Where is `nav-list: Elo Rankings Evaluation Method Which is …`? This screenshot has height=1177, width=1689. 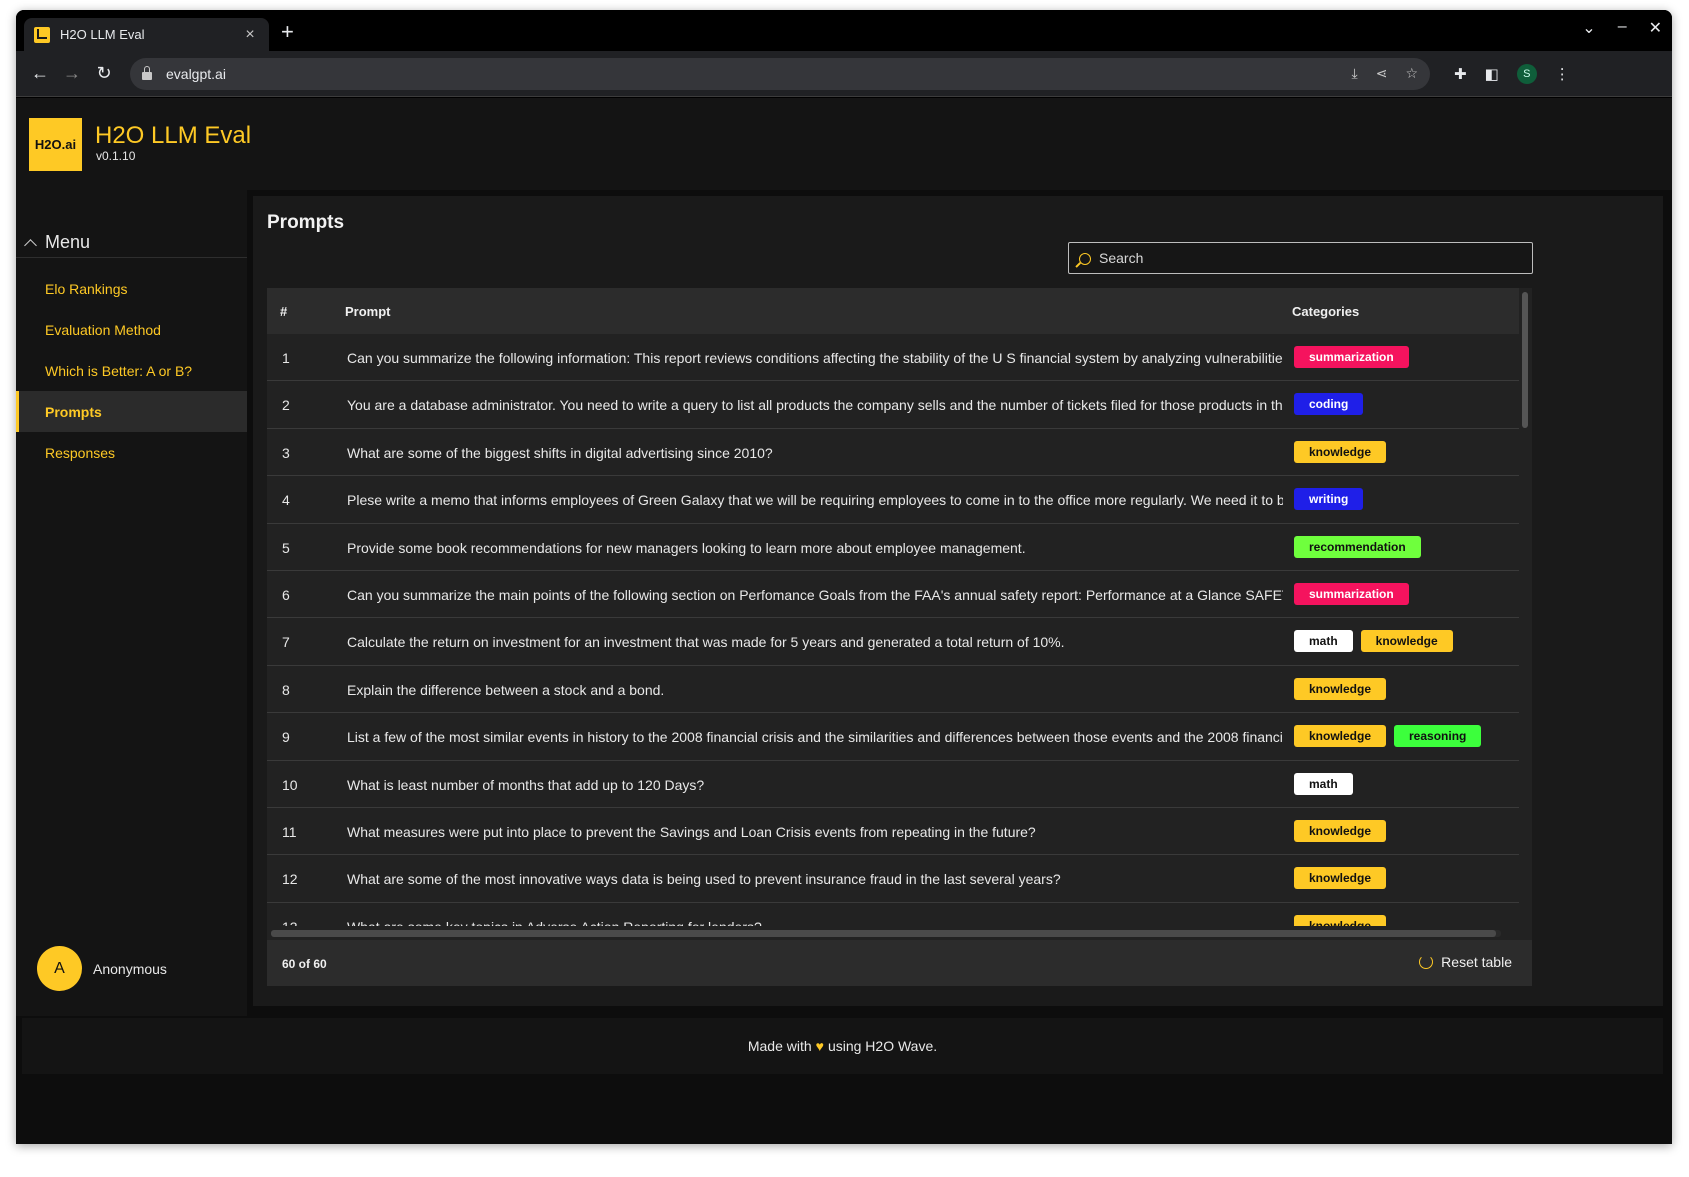 nav-list: Elo Rankings Evaluation Method Which is … is located at coordinates (131, 370).